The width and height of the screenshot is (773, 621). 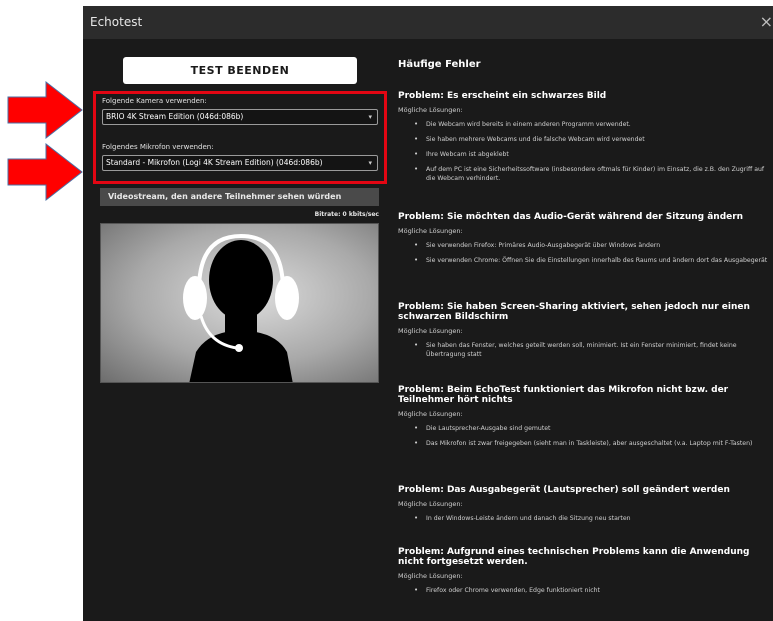 I want to click on problem-title: Problem: Es erscheint ein schwarzes Bild, so click(x=502, y=96).